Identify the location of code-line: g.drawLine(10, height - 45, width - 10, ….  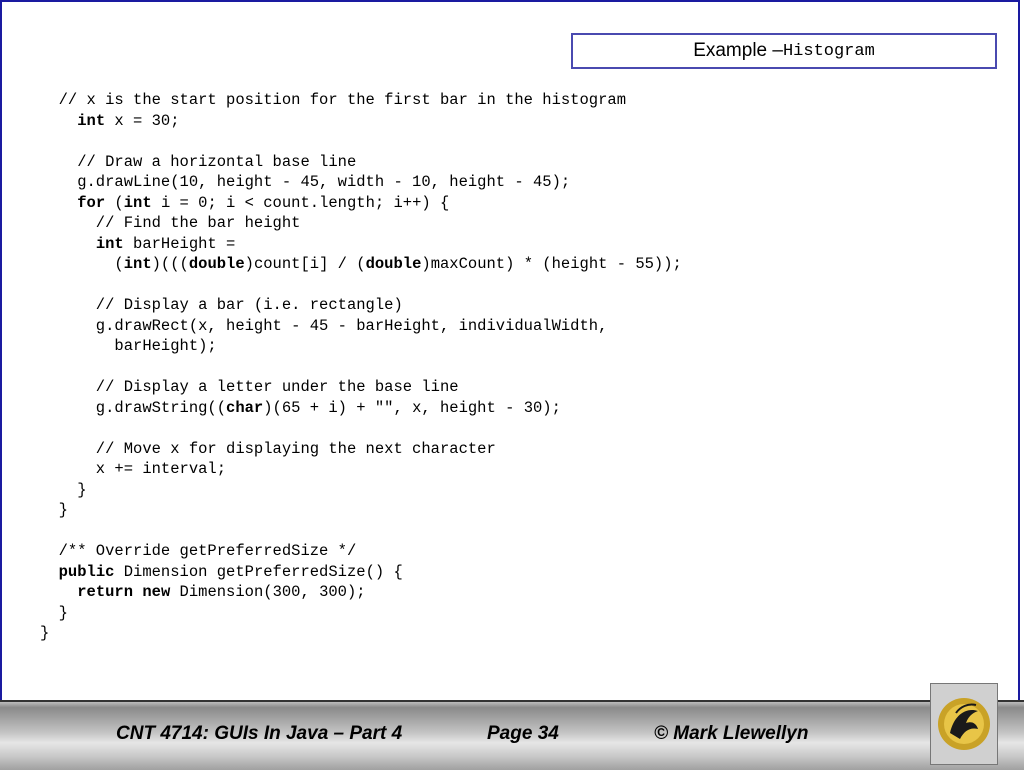
(305, 182).